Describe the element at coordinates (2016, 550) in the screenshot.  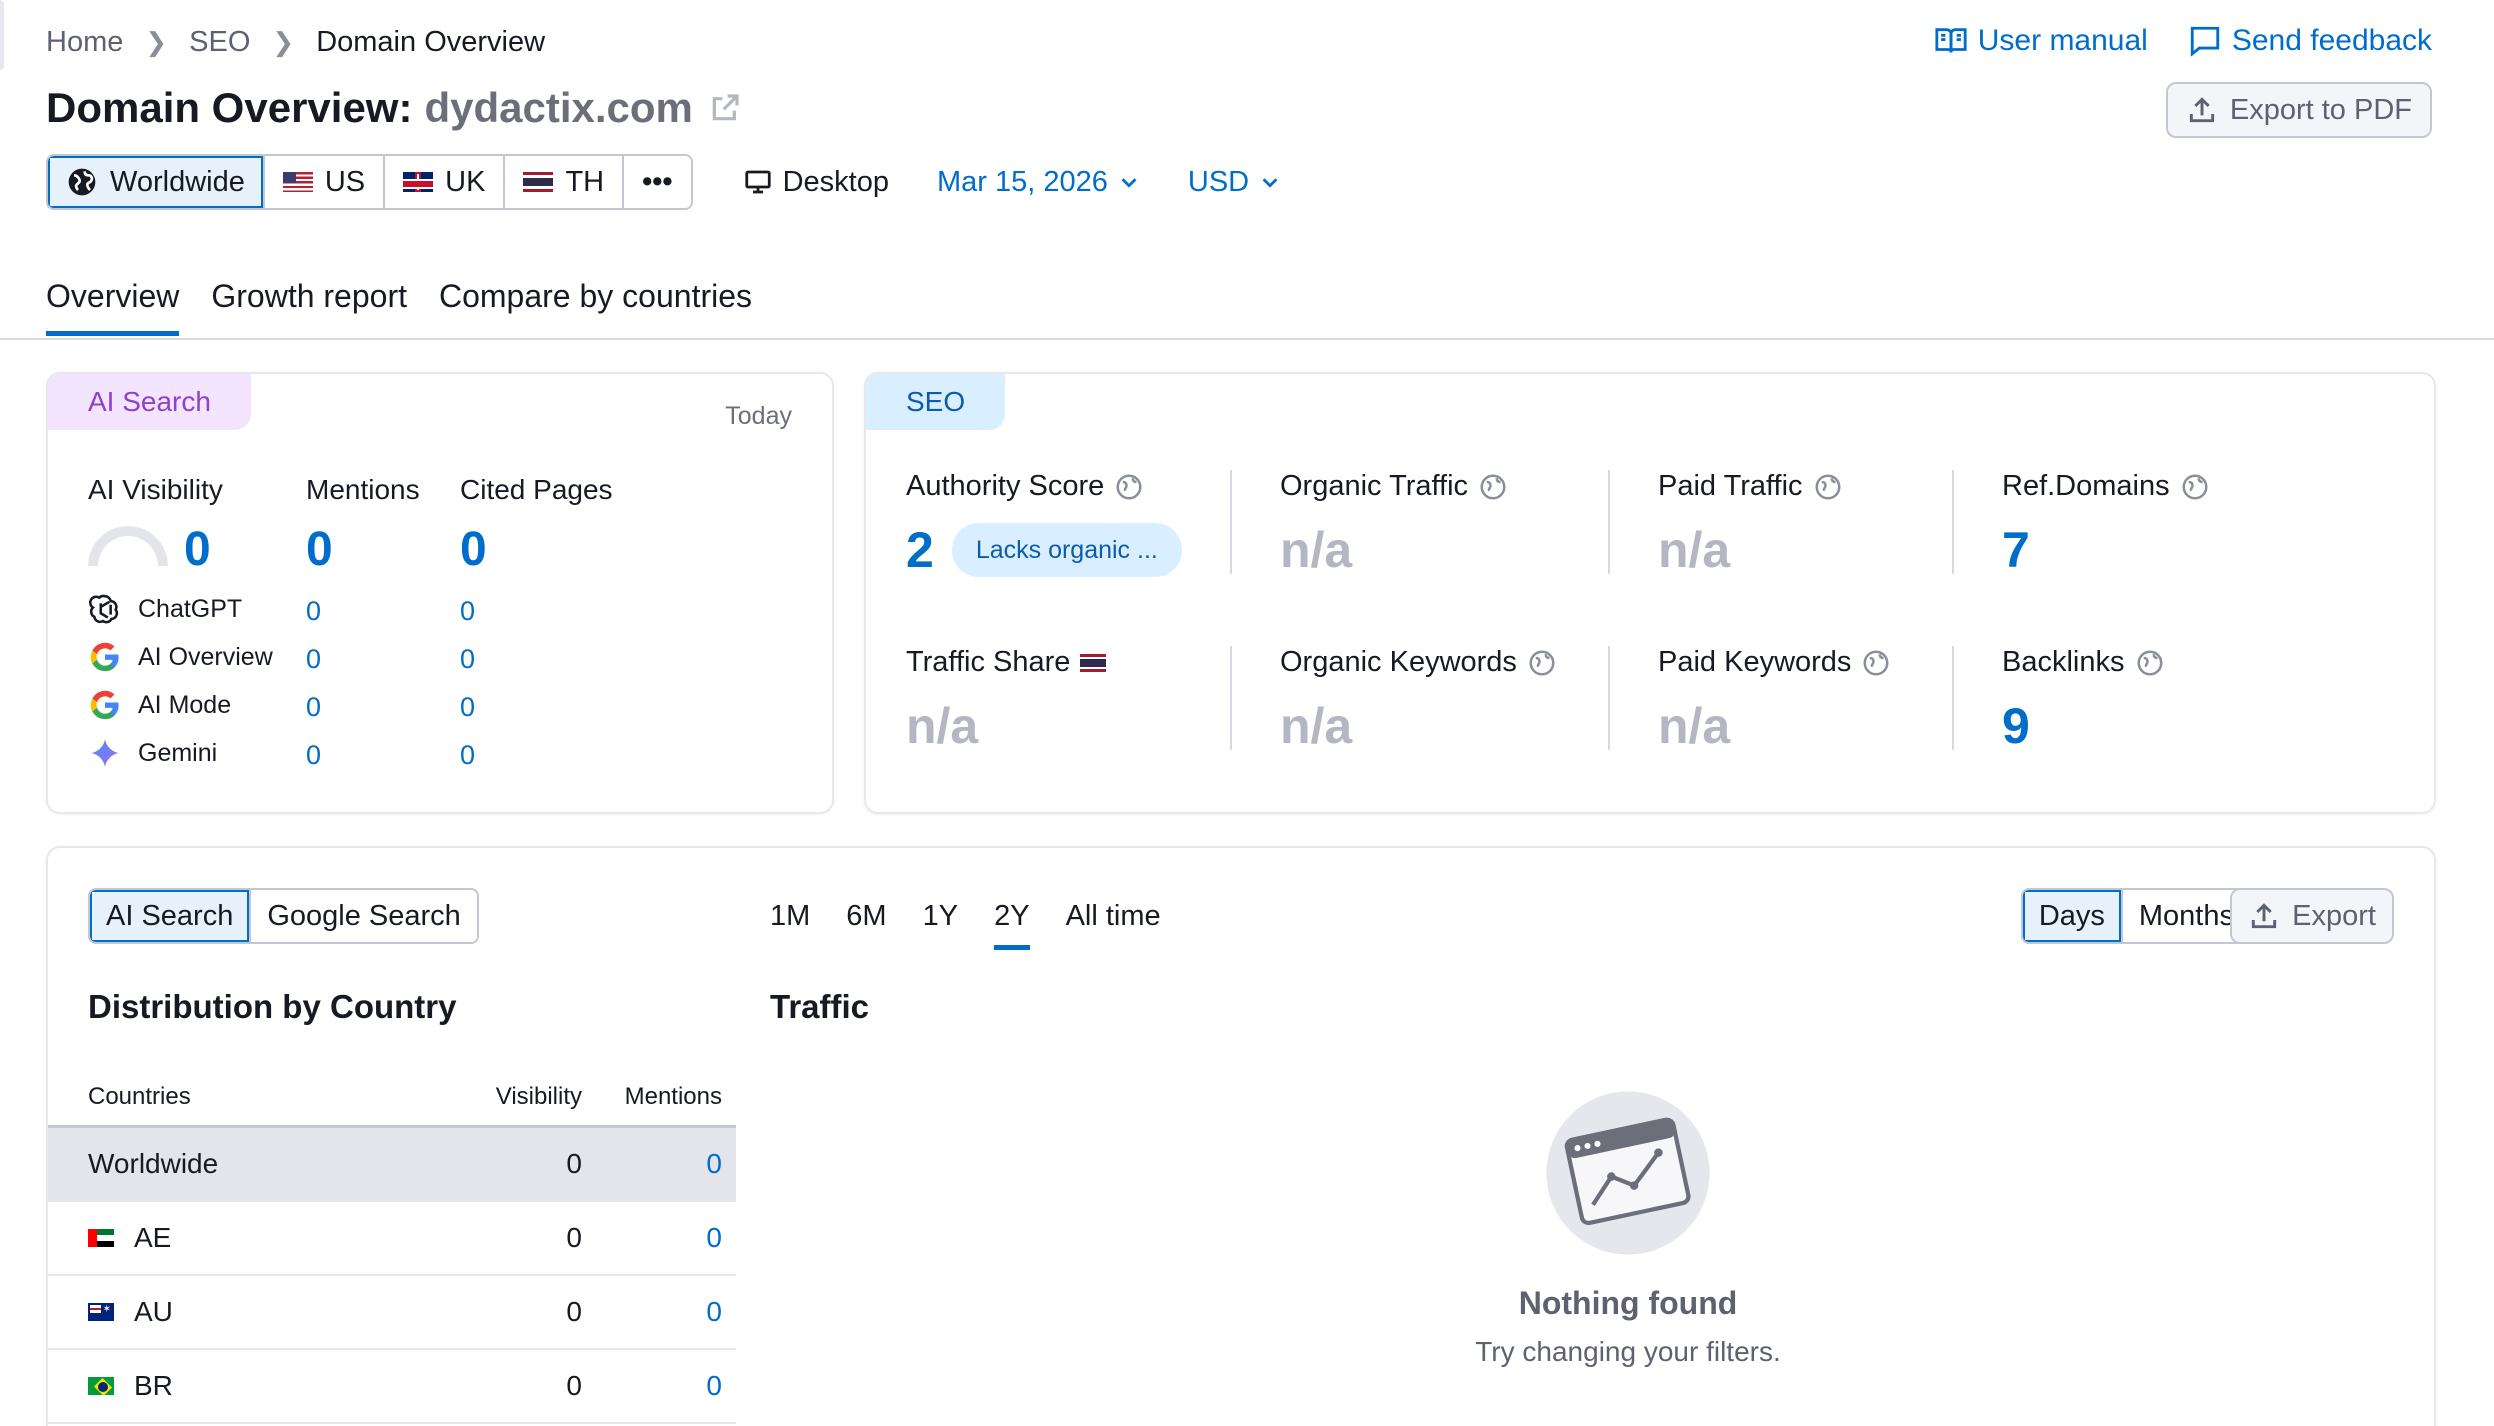
I see `ref-domains-value: 7` at that location.